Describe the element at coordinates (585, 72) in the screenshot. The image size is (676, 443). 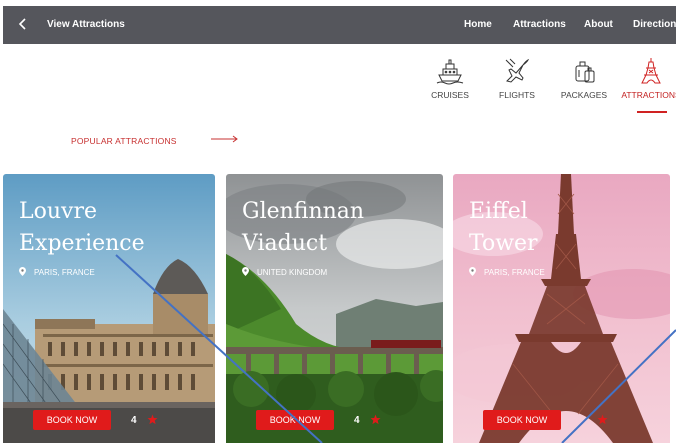
I see `luggage-icon` at that location.